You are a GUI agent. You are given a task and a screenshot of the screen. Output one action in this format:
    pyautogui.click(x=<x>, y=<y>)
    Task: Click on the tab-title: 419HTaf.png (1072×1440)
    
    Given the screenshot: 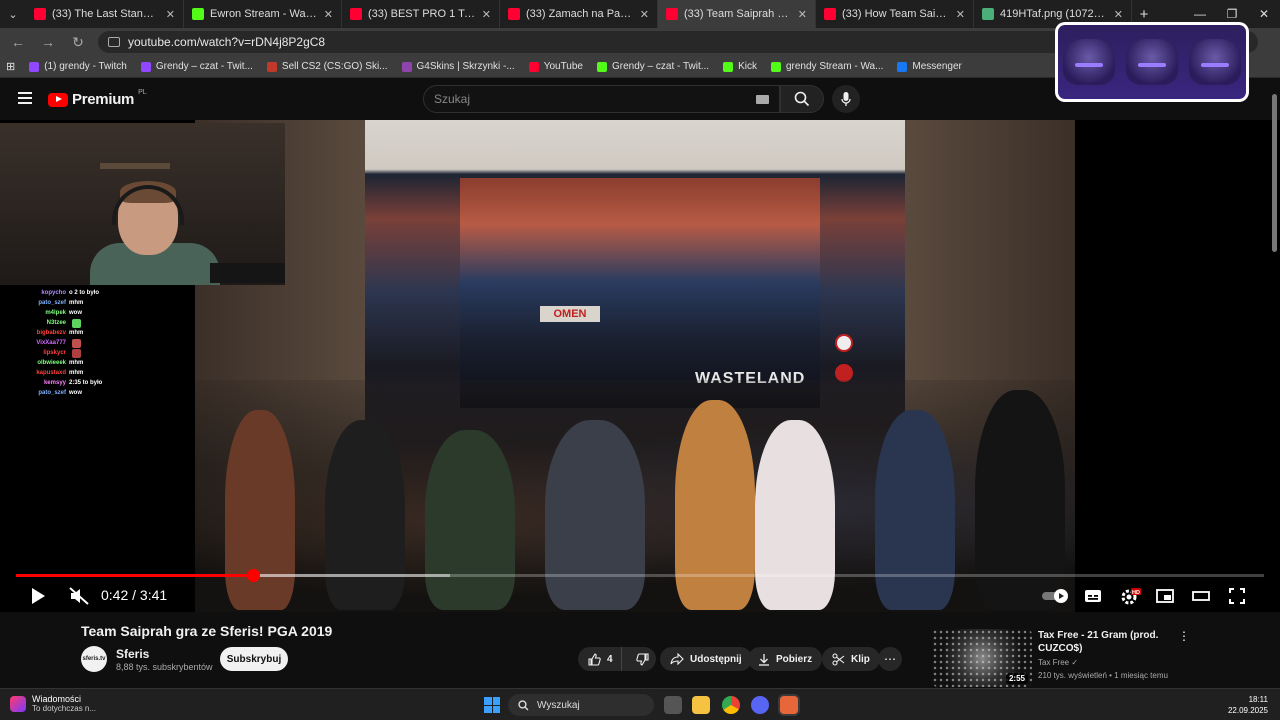 What is the action you would take?
    pyautogui.click(x=1054, y=14)
    